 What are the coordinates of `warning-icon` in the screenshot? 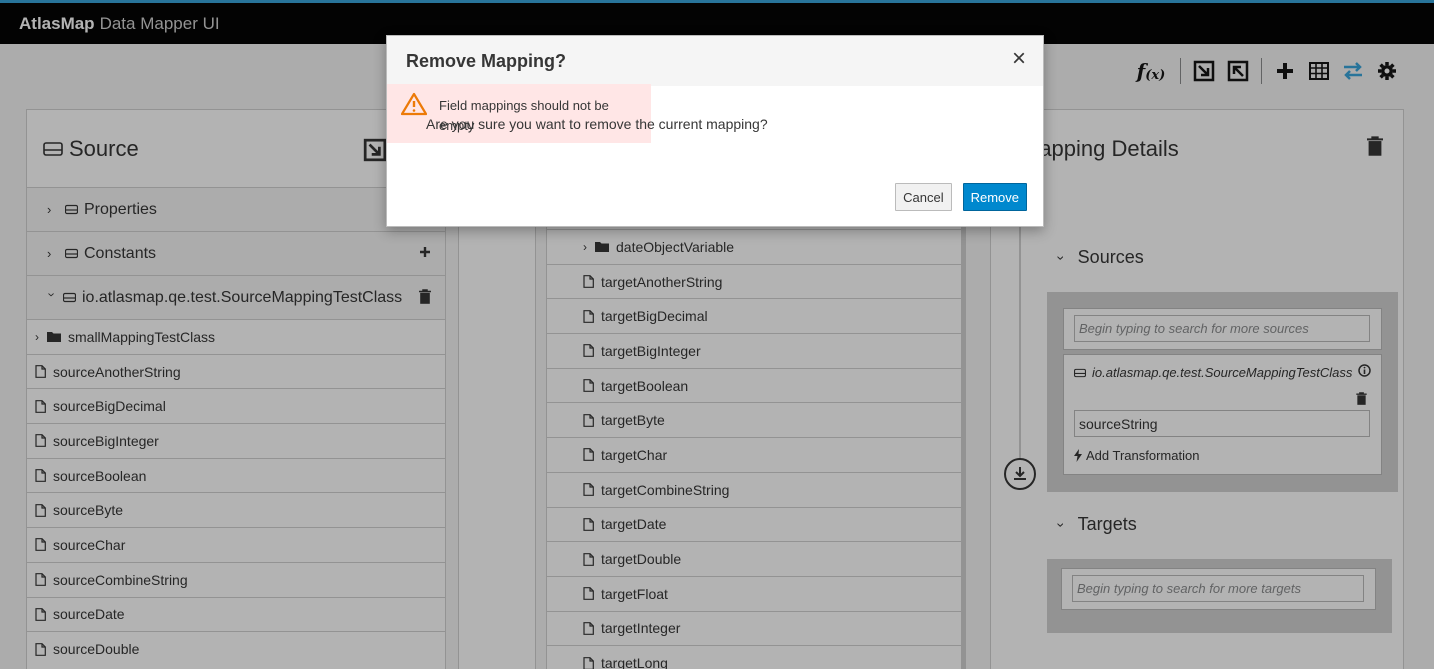 It's located at (414, 105).